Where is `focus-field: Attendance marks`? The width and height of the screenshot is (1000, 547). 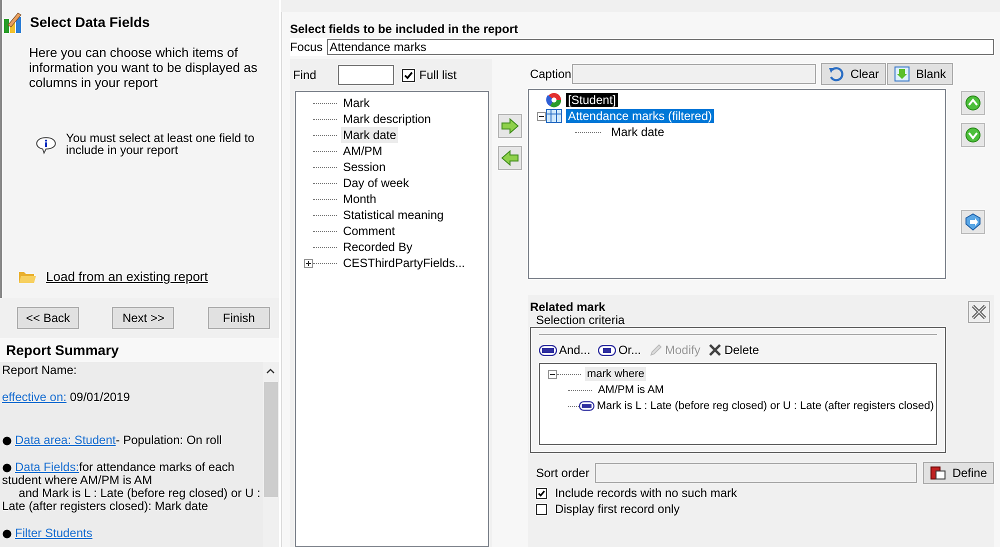
focus-field: Attendance marks is located at coordinates (660, 47).